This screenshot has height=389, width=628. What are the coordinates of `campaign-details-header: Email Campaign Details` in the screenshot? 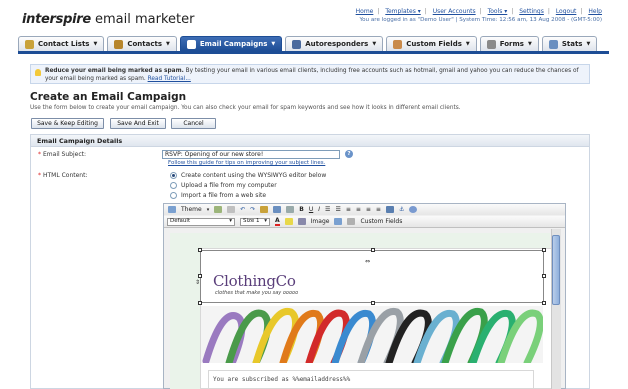 It's located at (310, 141).